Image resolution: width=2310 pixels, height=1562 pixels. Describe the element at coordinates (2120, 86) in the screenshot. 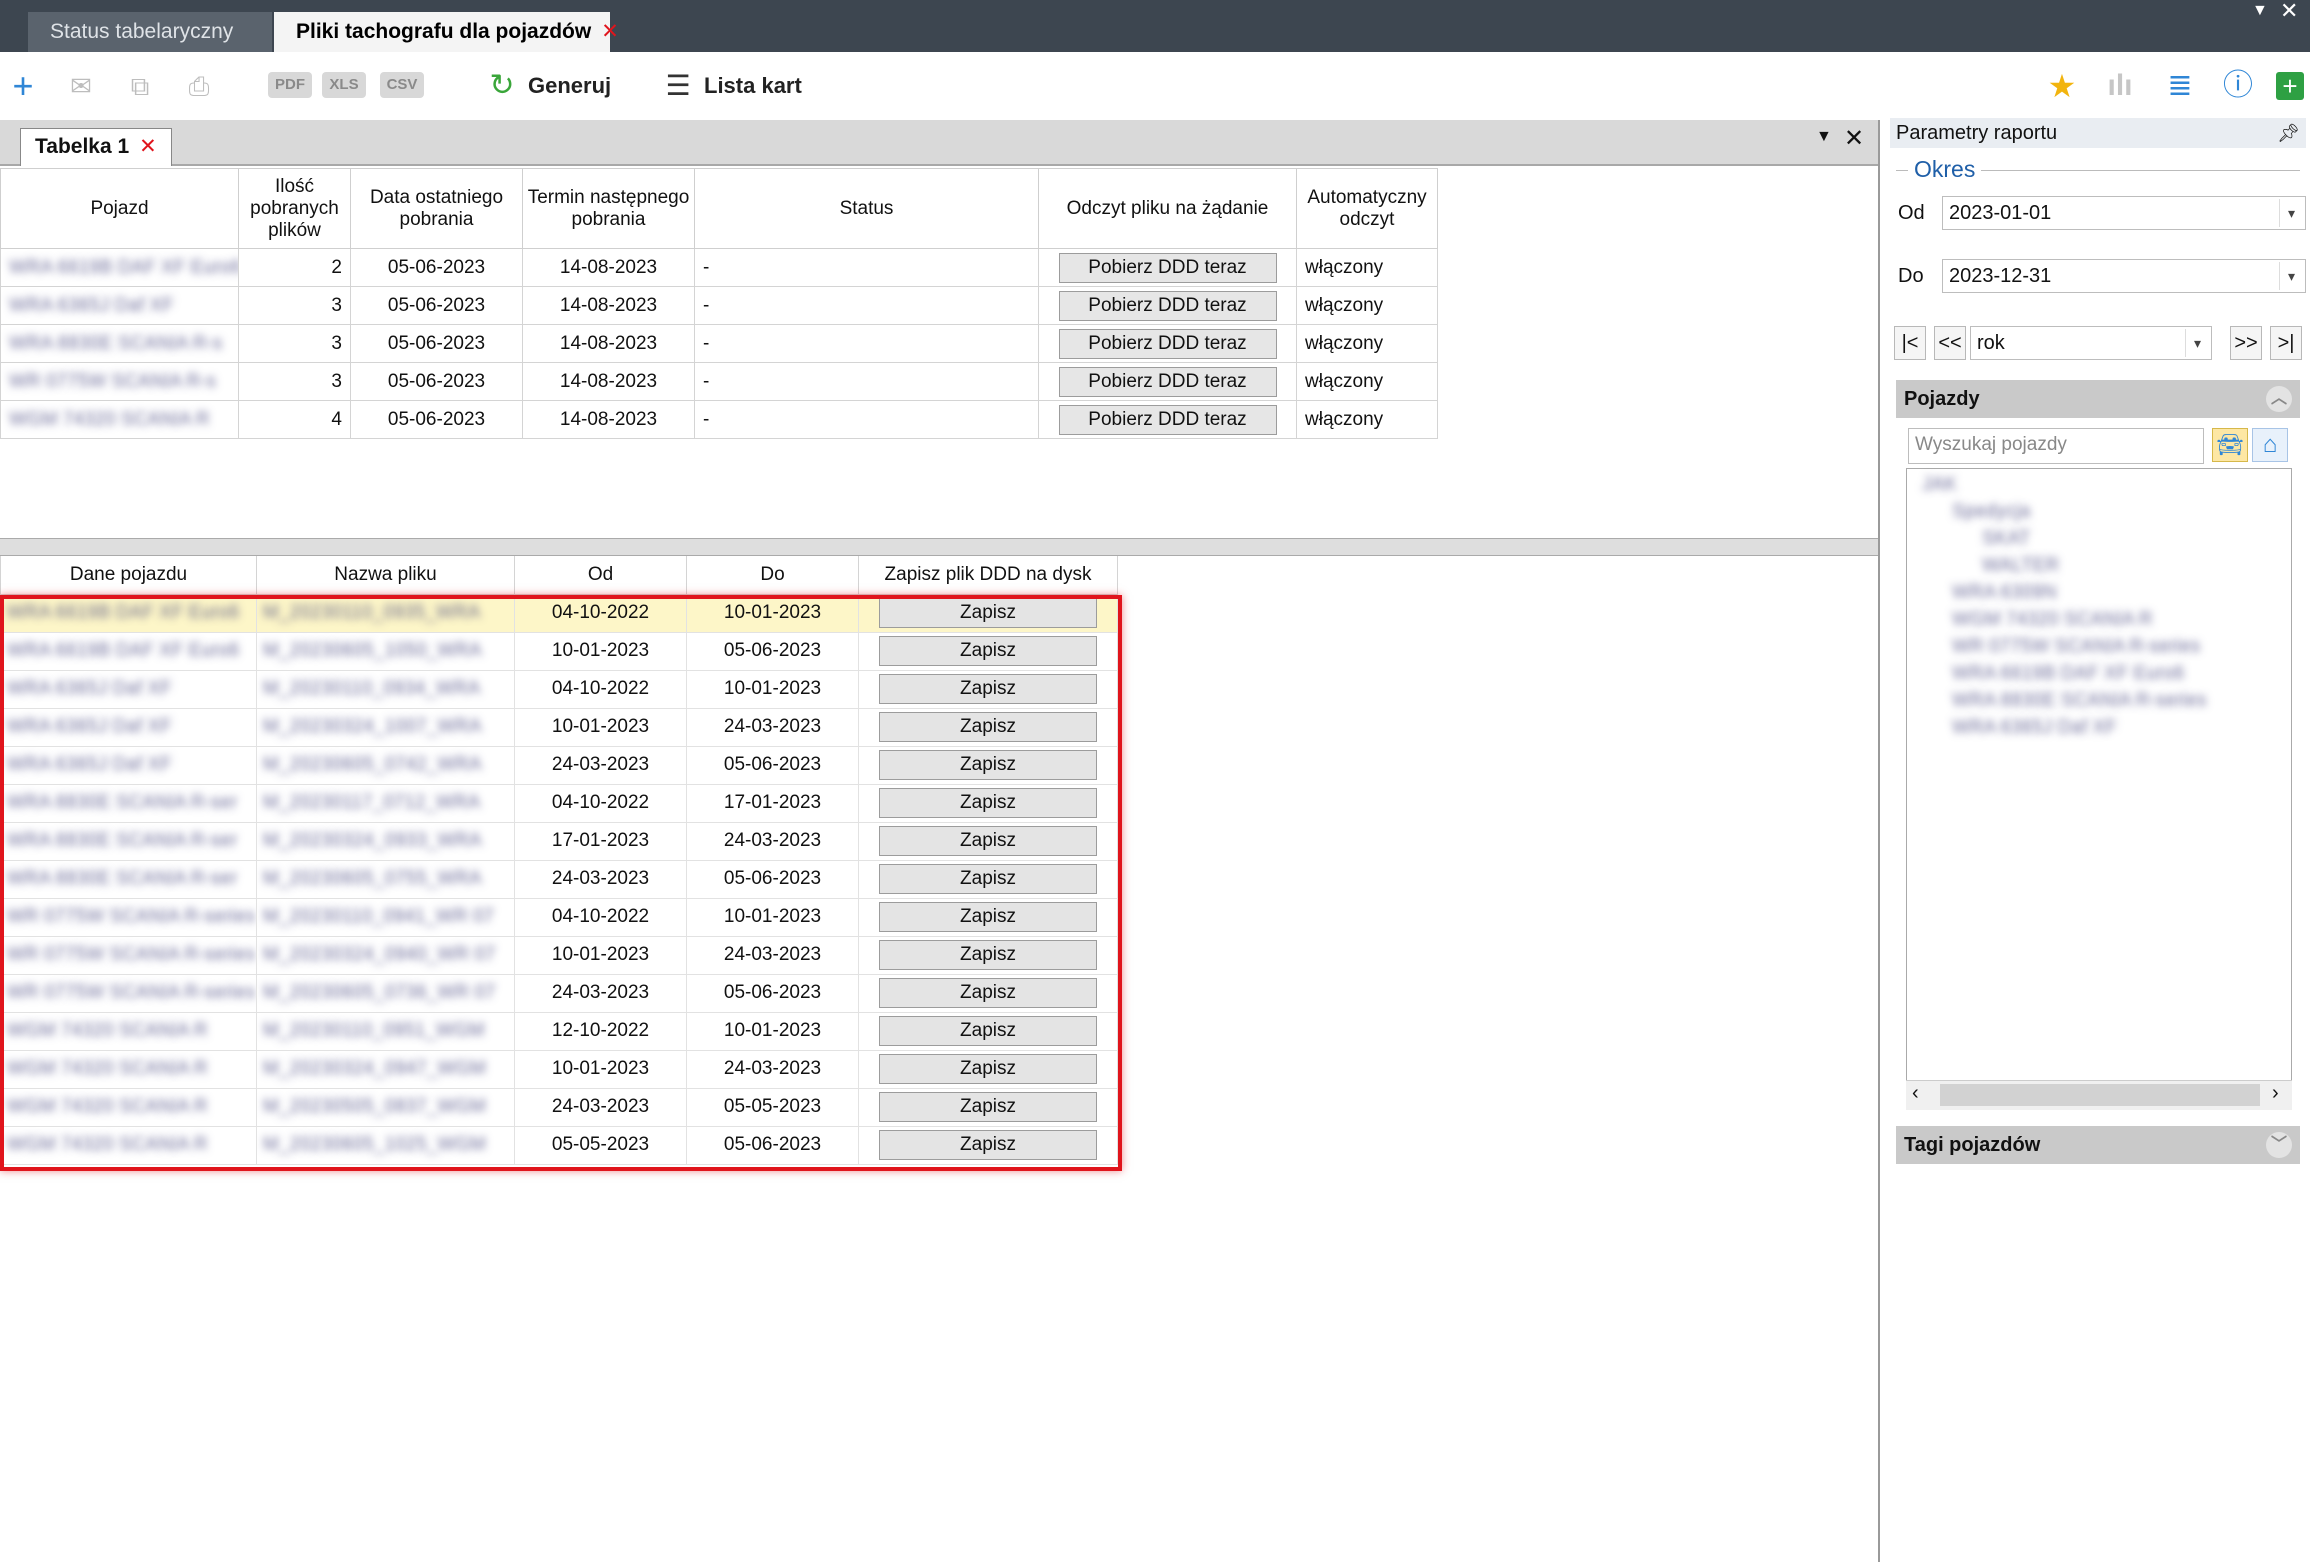

I see `chart-icon: ılı` at that location.